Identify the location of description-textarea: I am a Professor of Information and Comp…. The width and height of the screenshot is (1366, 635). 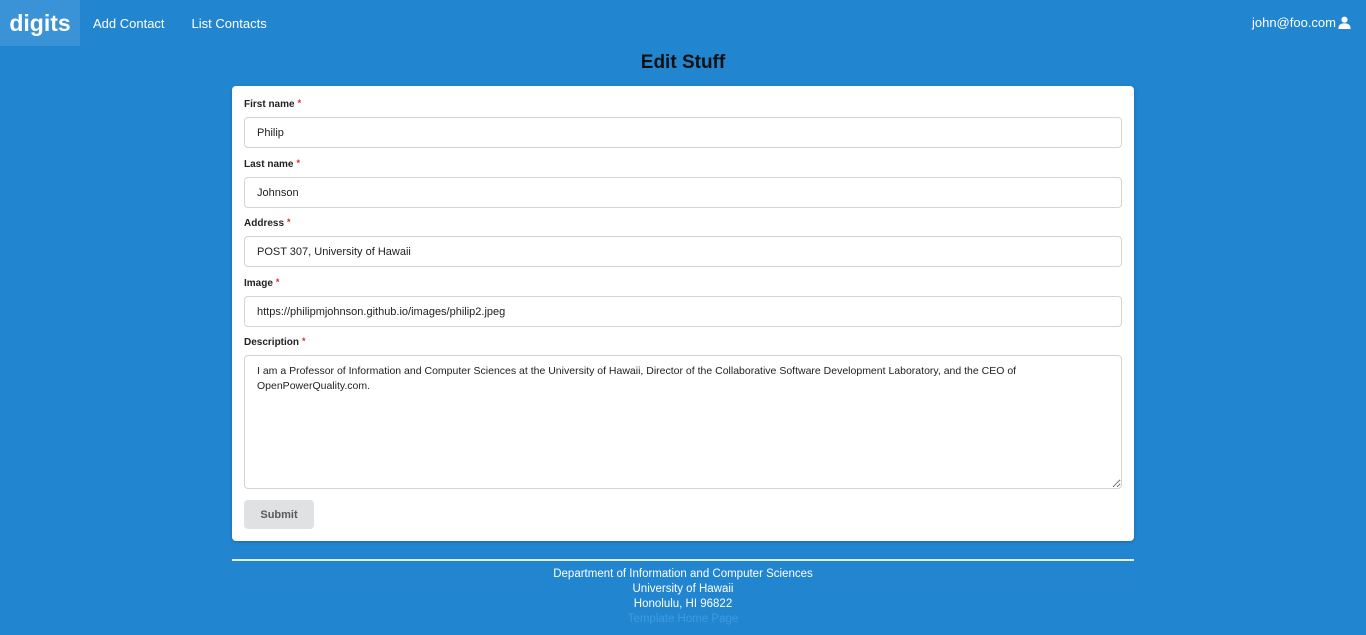
(683, 422).